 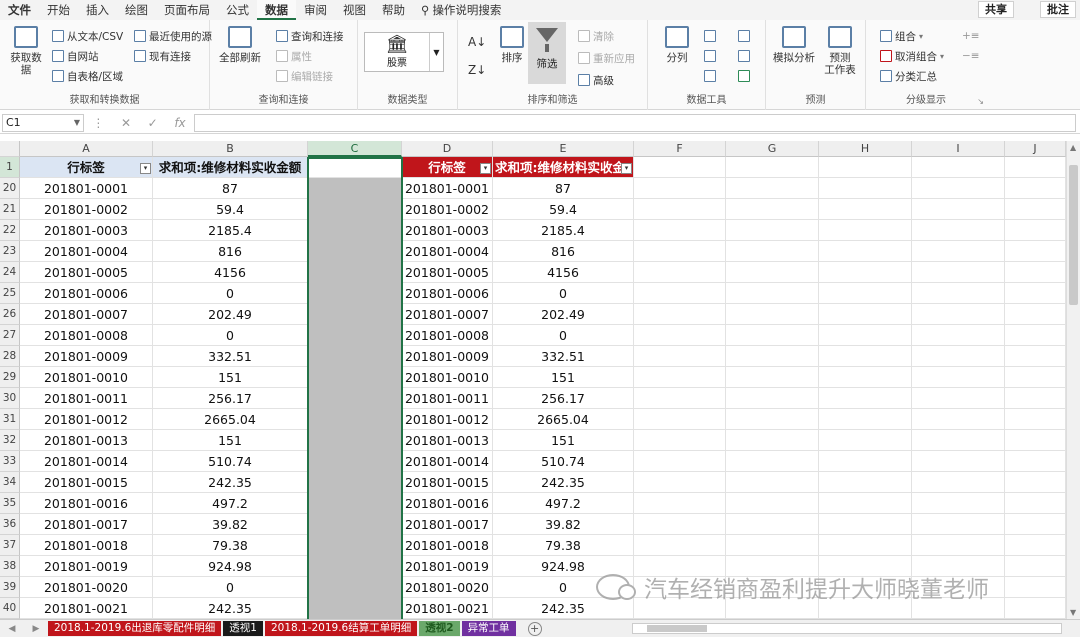 I want to click on pivot1-row-label-cell: 201801-0007, so click(x=86, y=314).